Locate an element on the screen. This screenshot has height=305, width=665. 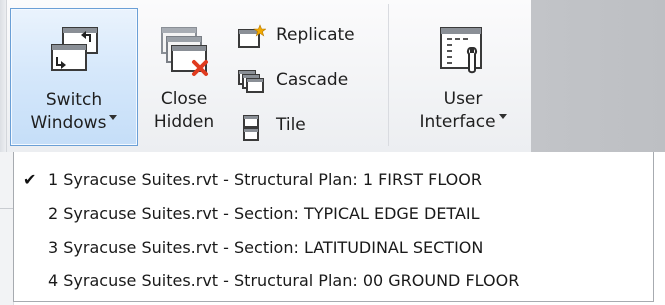
cascade-icon is located at coordinates (251, 87).